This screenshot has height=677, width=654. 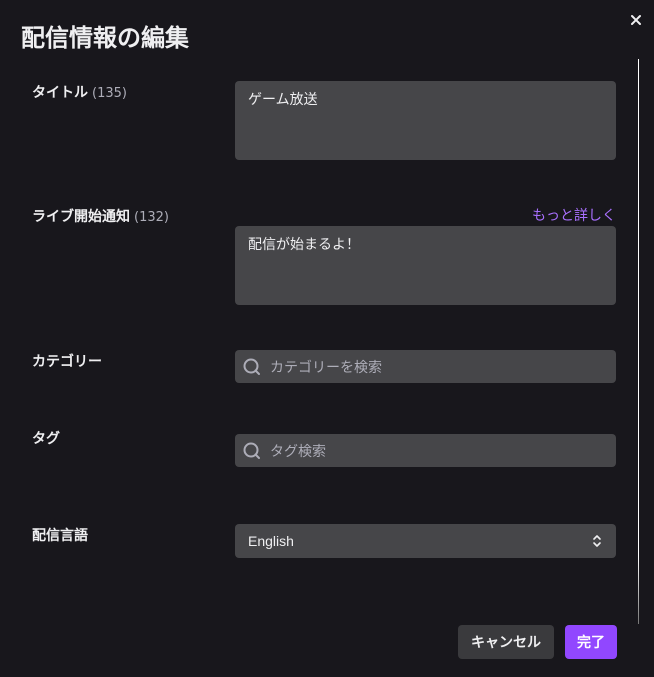 I want to click on notification-label: ライブ開始通知 (132), so click(x=100, y=216).